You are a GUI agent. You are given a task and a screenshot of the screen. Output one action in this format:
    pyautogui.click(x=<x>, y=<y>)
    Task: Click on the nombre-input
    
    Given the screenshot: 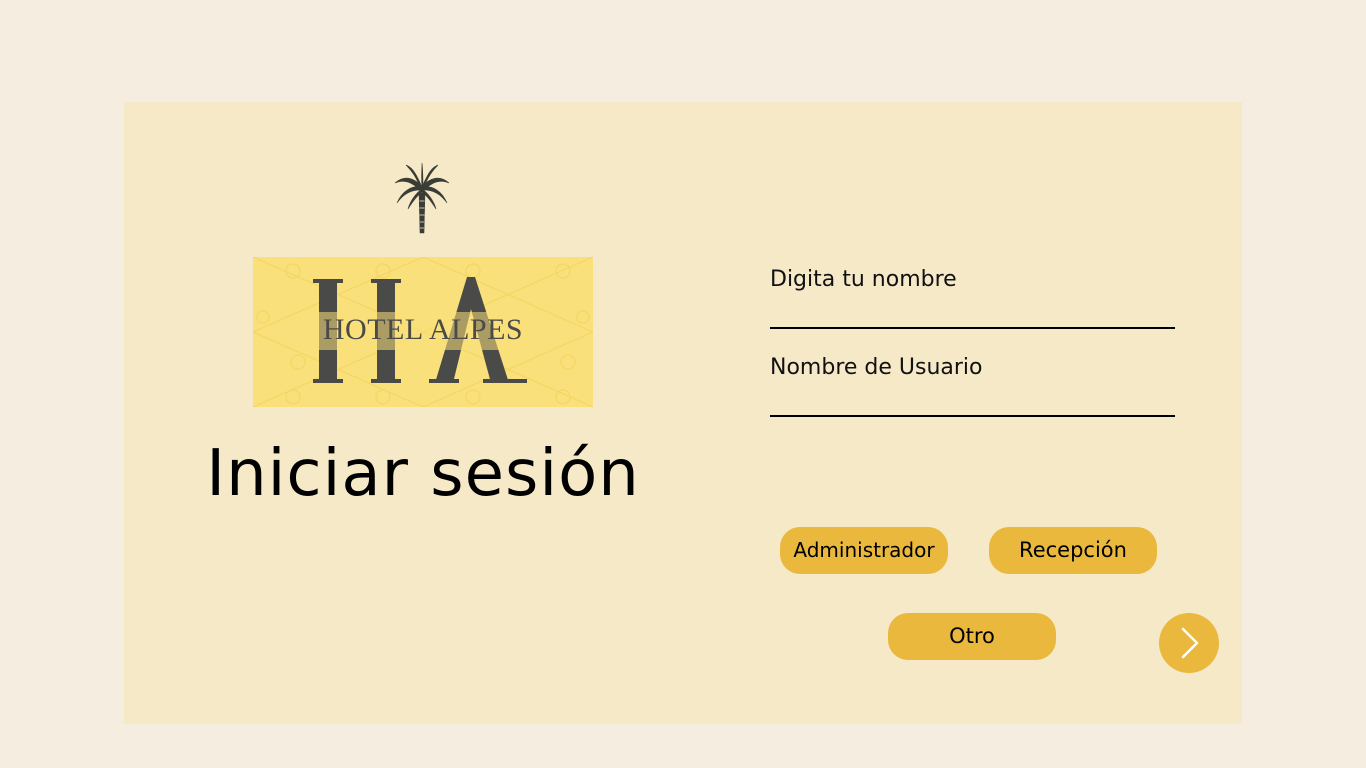 What is the action you would take?
    pyautogui.click(x=972, y=317)
    